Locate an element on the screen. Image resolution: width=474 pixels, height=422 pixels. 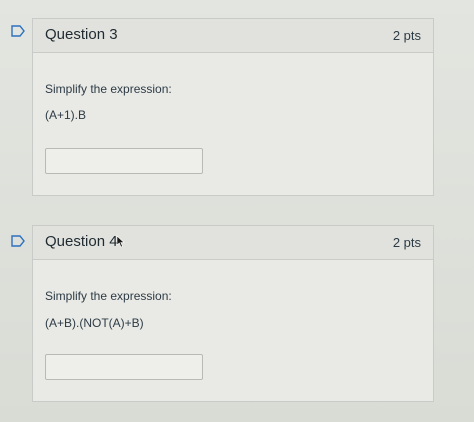
question-4-prompt: Simplify the expression: is located at coordinates (108, 296).